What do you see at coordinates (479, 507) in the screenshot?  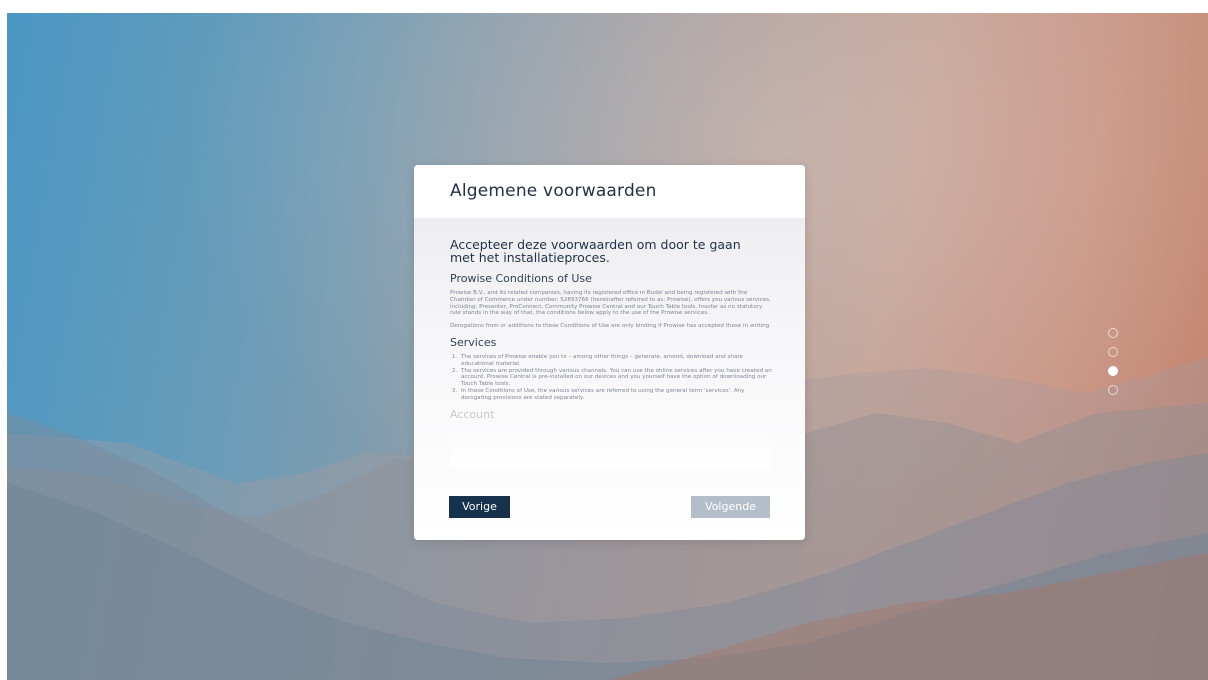 I see `previous-button: Vorige` at bounding box center [479, 507].